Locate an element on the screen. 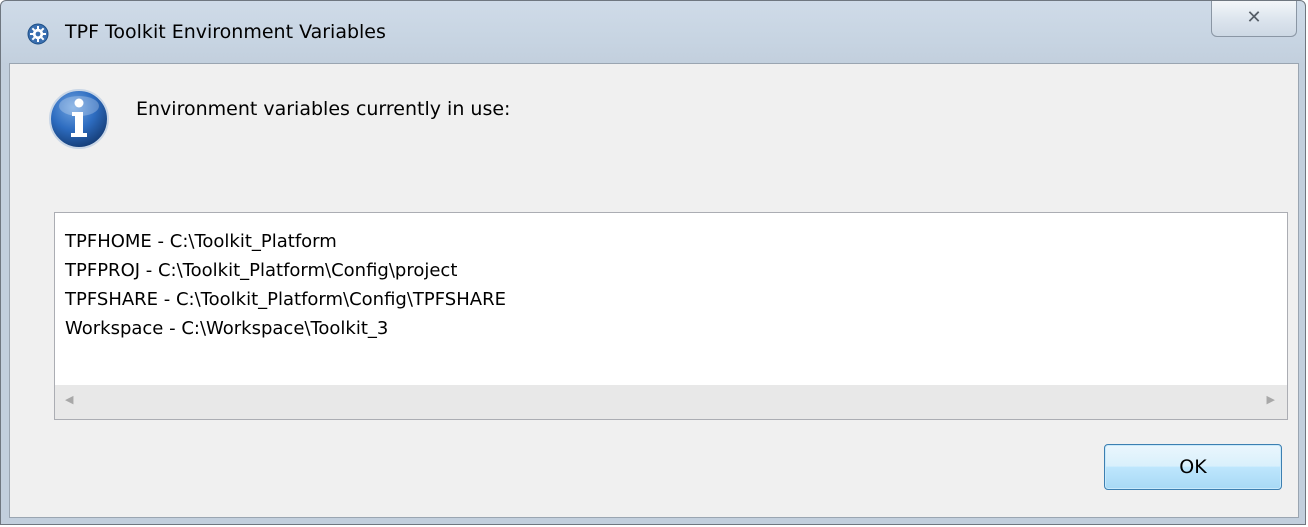 The image size is (1308, 527). horizontal-scrollbar: ◀ ▶ is located at coordinates (671, 402).